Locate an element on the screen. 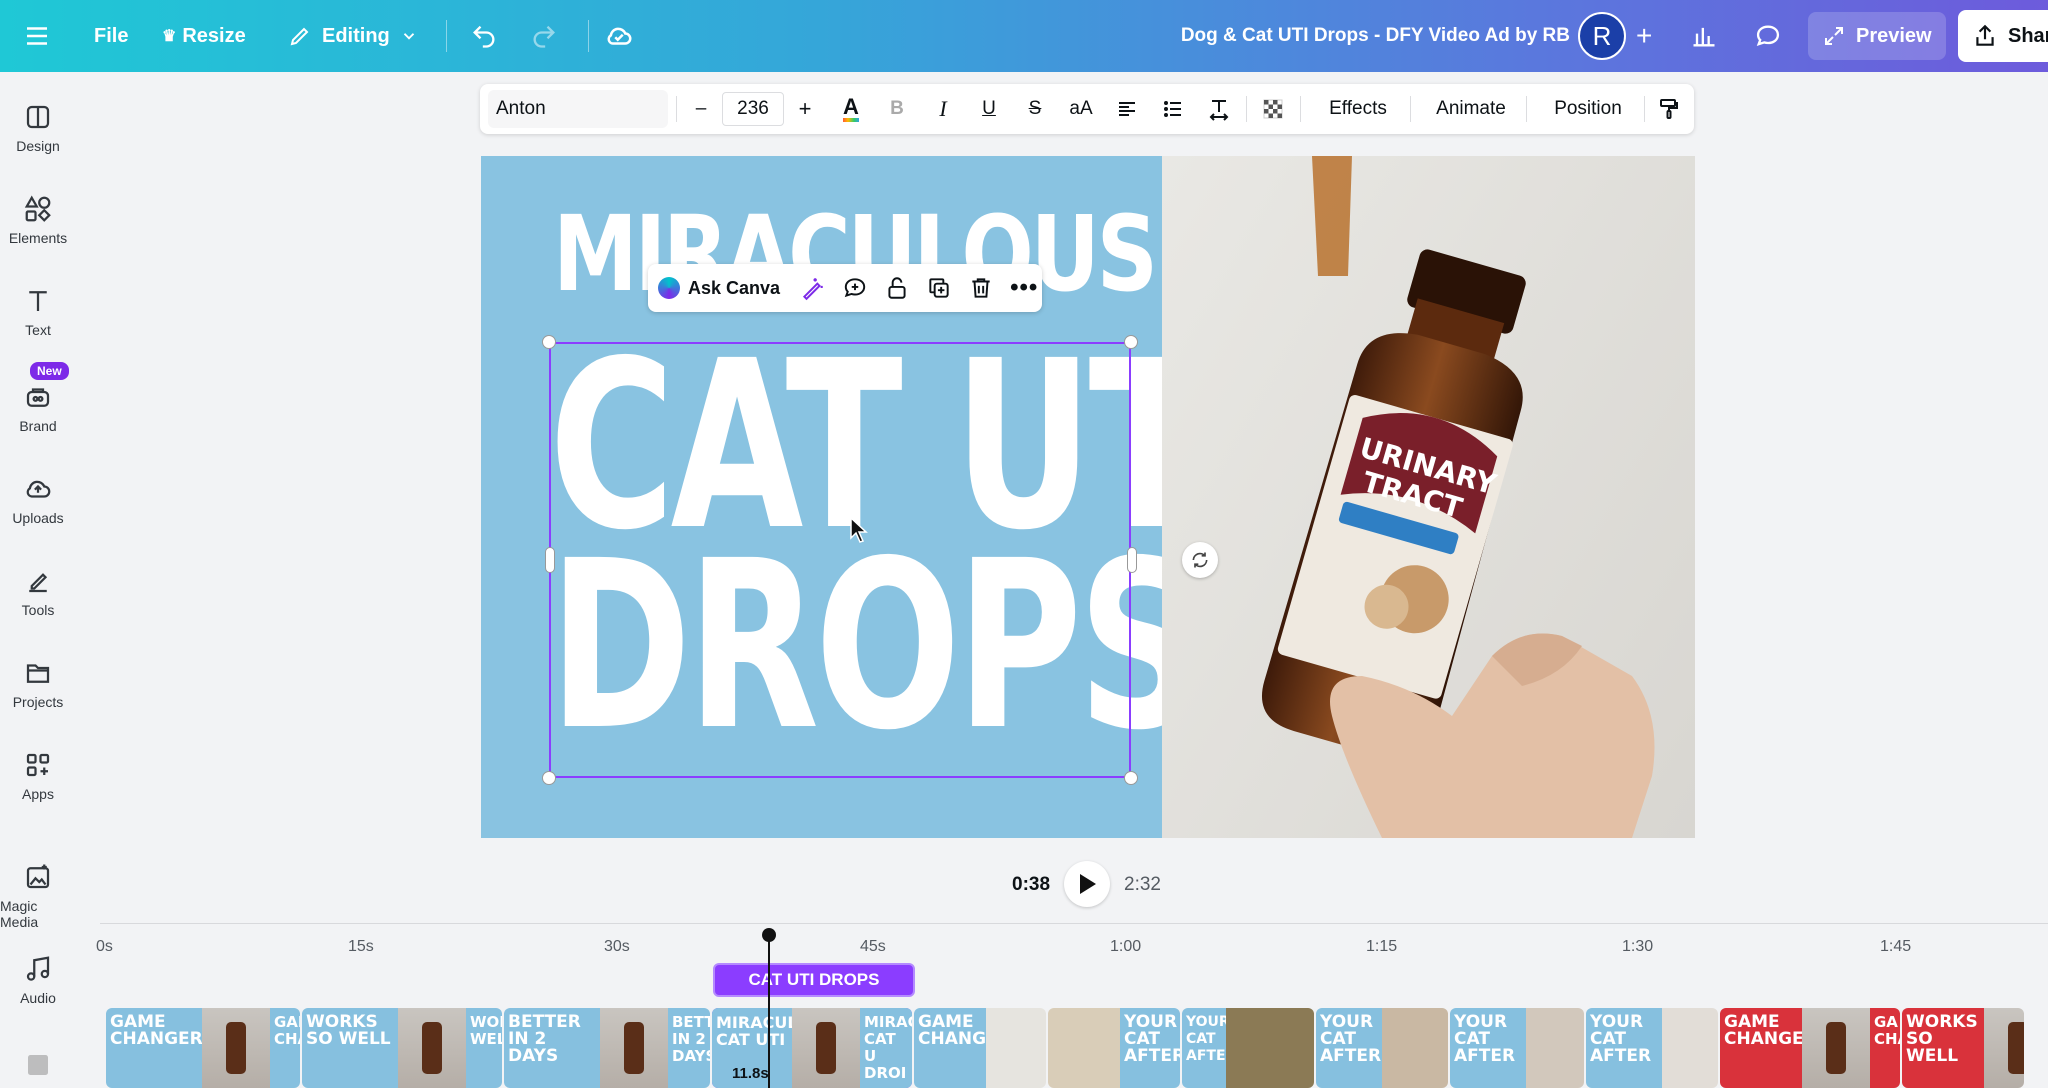  spacing-icon is located at coordinates (1219, 109).